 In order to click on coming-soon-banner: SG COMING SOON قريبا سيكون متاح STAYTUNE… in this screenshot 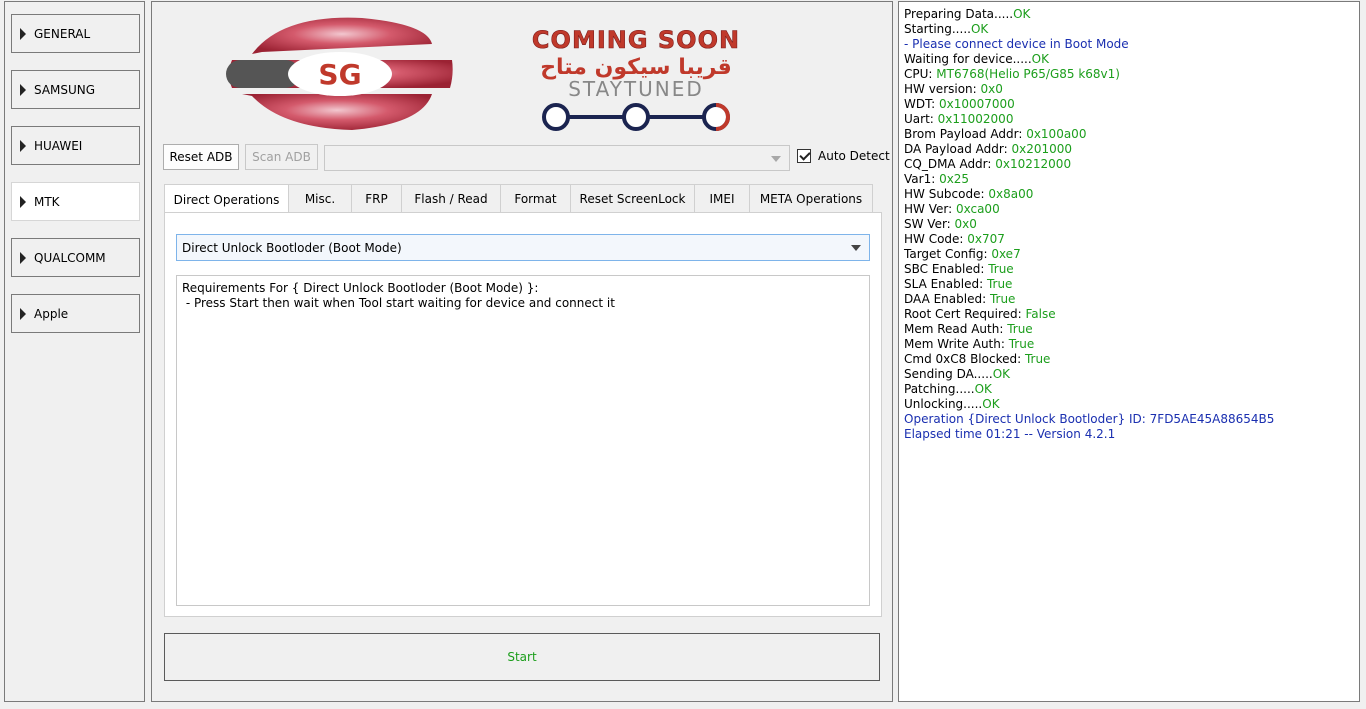, I will do `click(483, 74)`.